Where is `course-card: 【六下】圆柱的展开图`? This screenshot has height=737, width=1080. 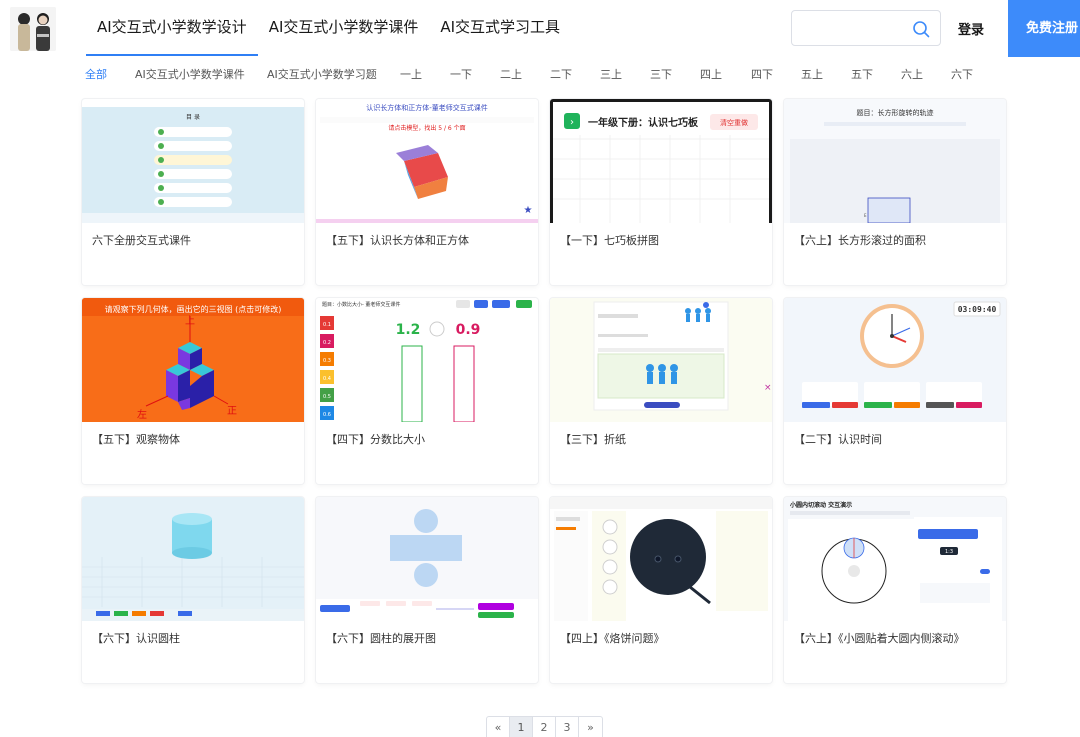
course-card: 【六下】圆柱的展开图 is located at coordinates (427, 590).